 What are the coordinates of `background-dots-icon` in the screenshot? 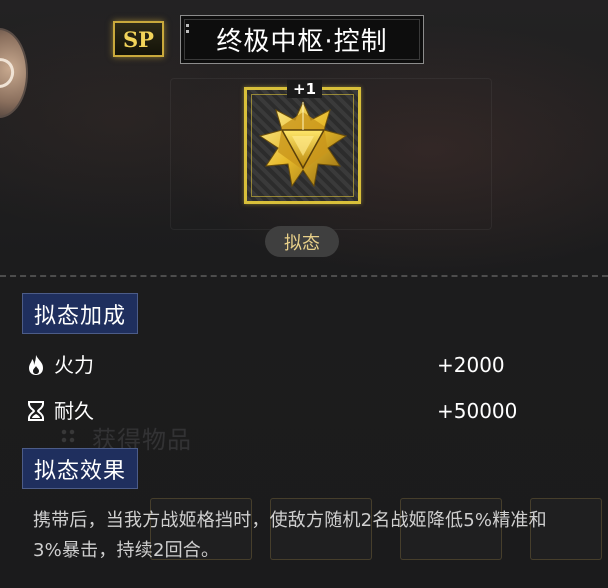 It's located at (68, 436).